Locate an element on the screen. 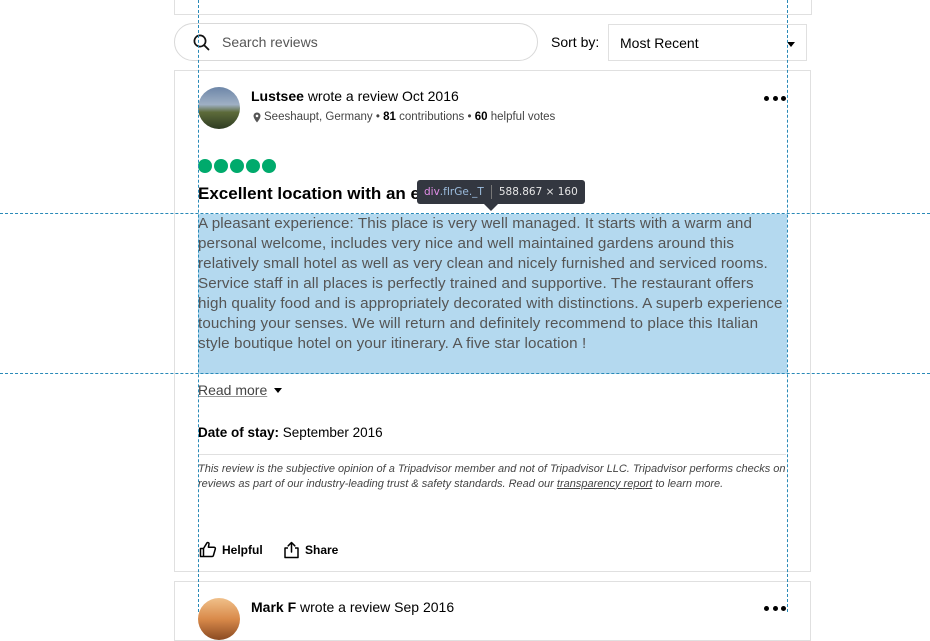  inspector-tooltip-arrow is located at coordinates (491, 207).